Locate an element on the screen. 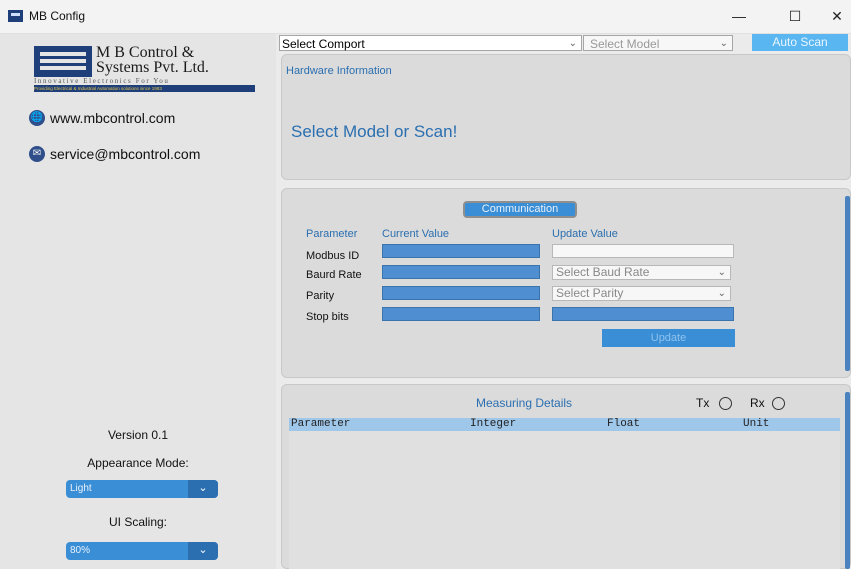 The image size is (851, 569). rx-label: Rx is located at coordinates (757, 403).